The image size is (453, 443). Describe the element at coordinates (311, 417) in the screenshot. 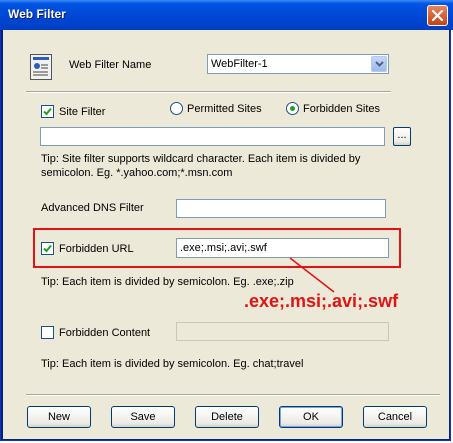

I see `ok-button: OK` at that location.